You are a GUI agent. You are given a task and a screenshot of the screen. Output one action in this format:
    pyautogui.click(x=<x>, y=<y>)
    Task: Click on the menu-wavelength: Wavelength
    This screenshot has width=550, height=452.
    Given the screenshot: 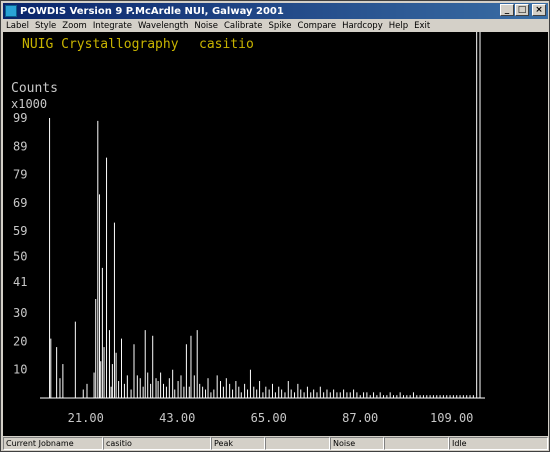 What is the action you would take?
    pyautogui.click(x=163, y=26)
    